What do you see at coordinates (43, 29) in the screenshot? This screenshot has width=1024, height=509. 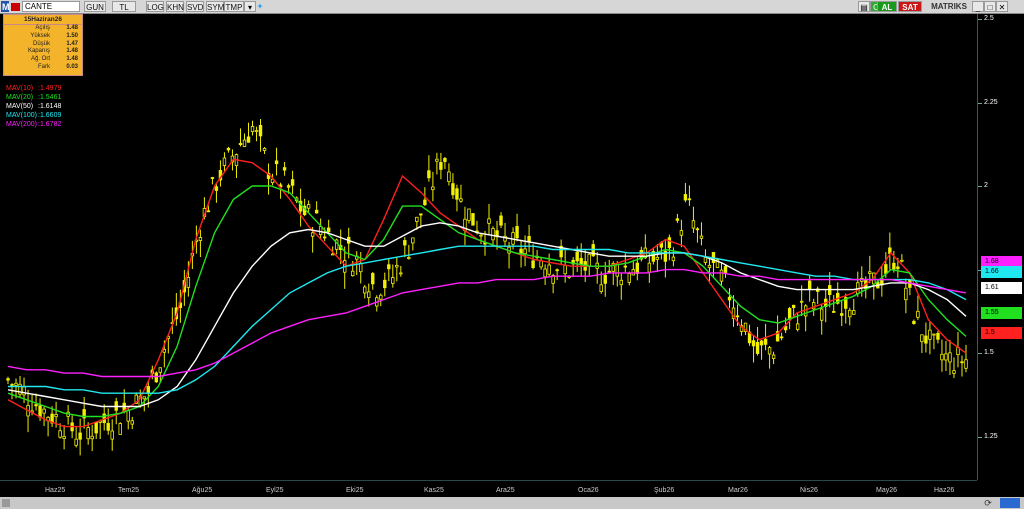 I see `info-row: Açılış 1.48` at bounding box center [43, 29].